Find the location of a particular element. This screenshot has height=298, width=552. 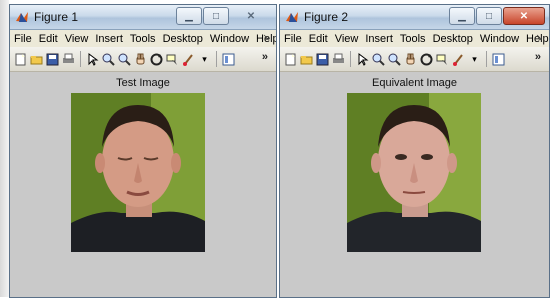

equivalent-image is located at coordinates (414, 172).